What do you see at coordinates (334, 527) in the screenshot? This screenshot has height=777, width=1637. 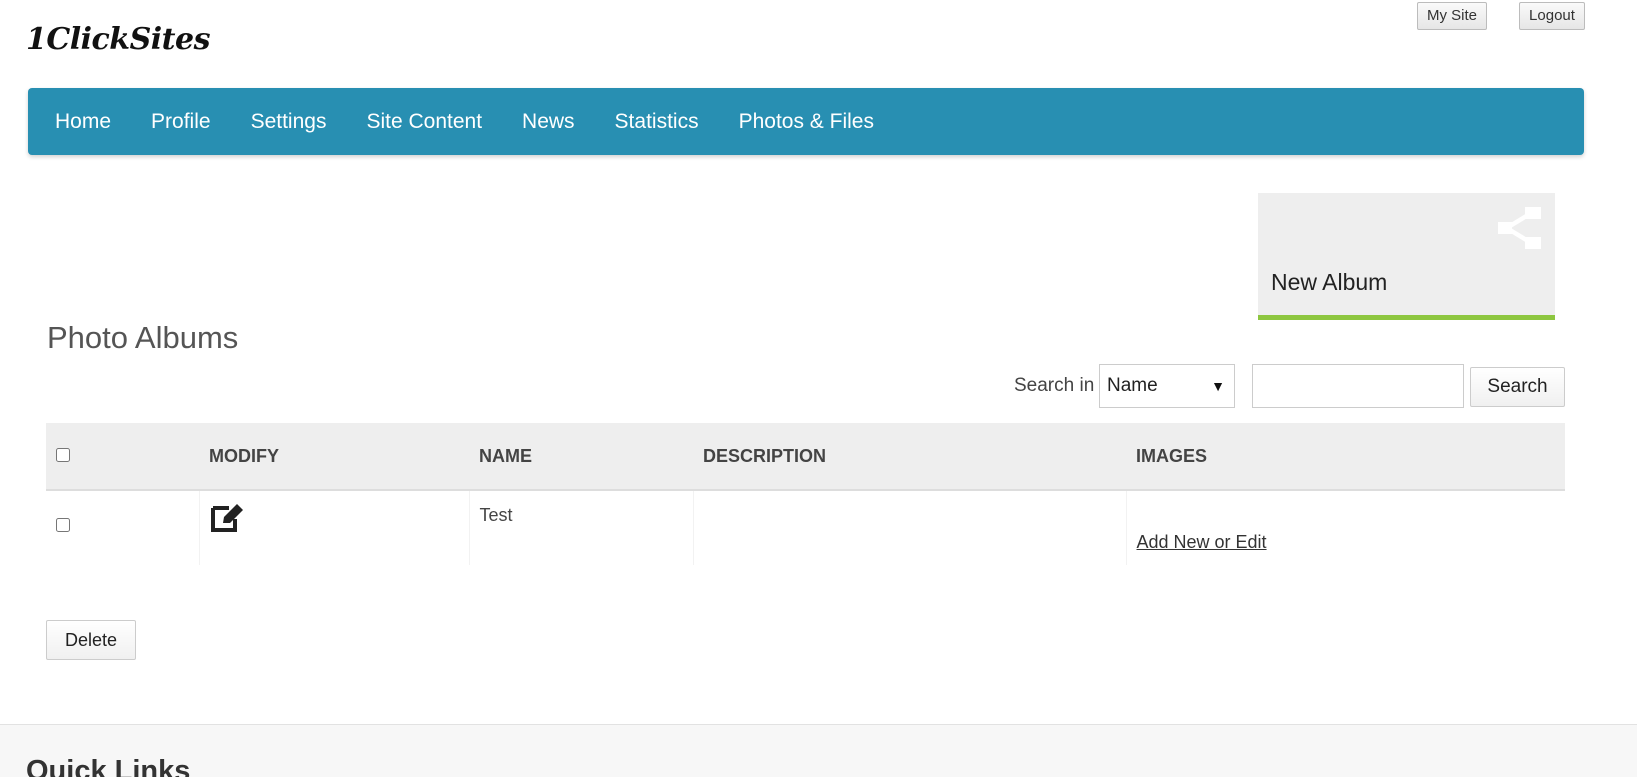 I see `row-modify-cell` at bounding box center [334, 527].